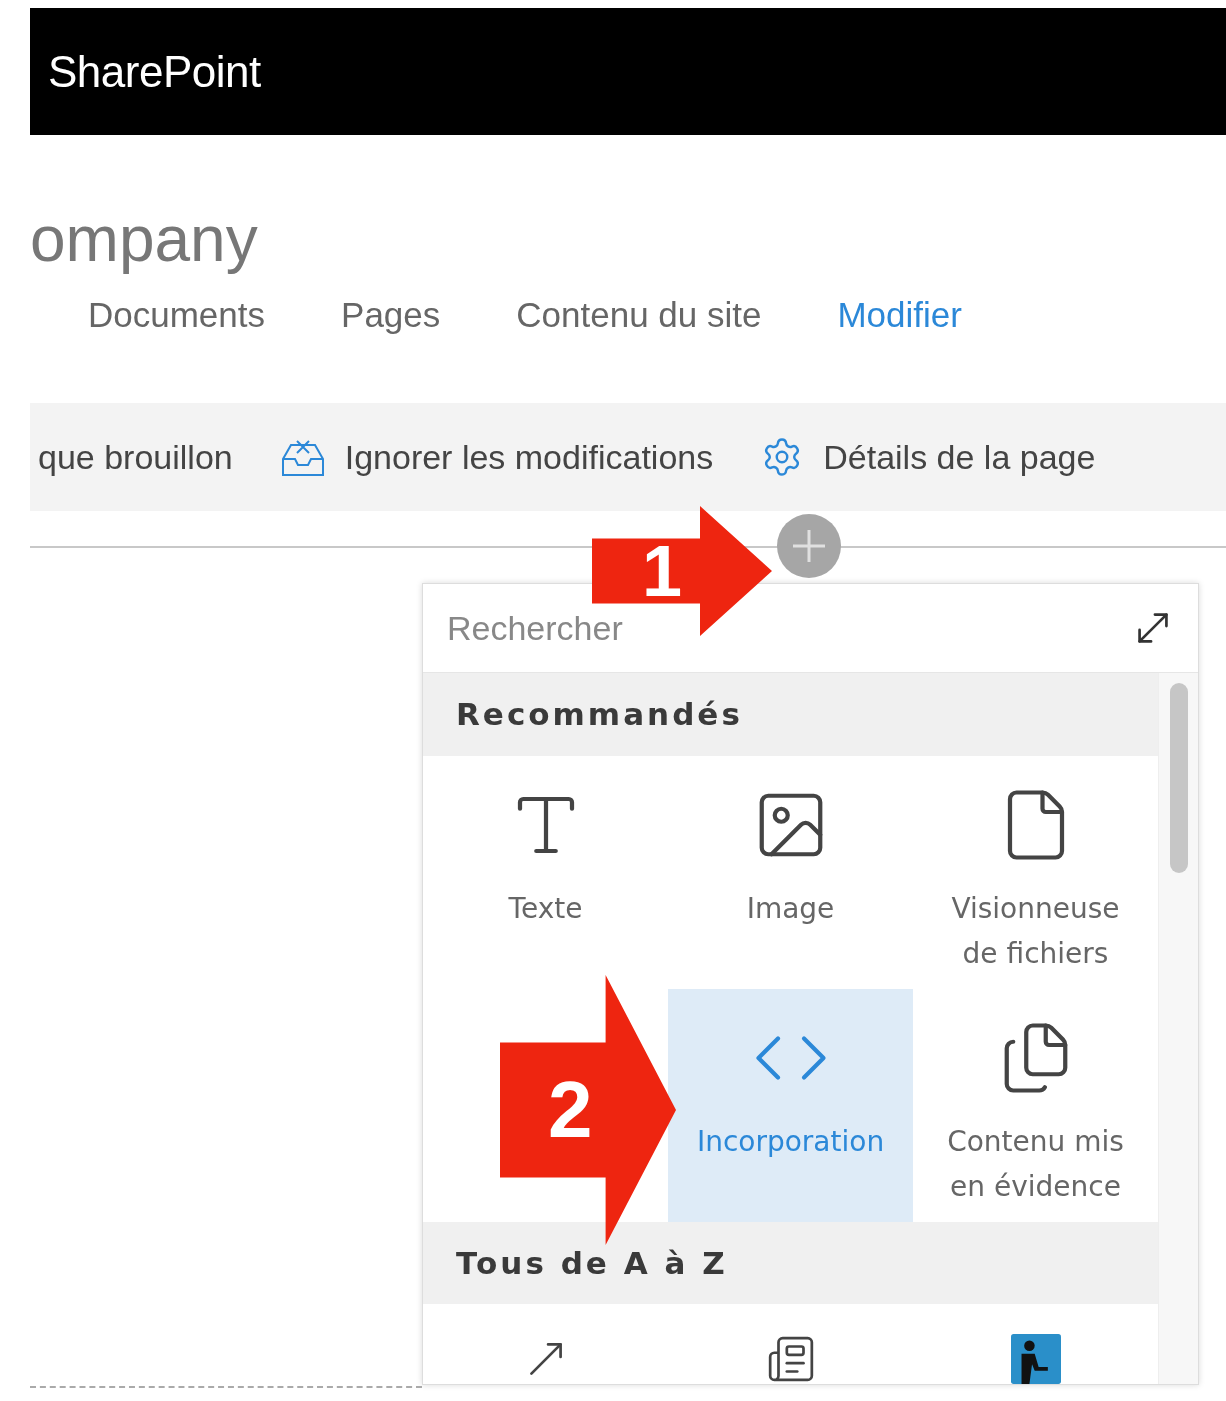 This screenshot has height=1401, width=1226. I want to click on toolbar-button: que brouillon, so click(135, 457).